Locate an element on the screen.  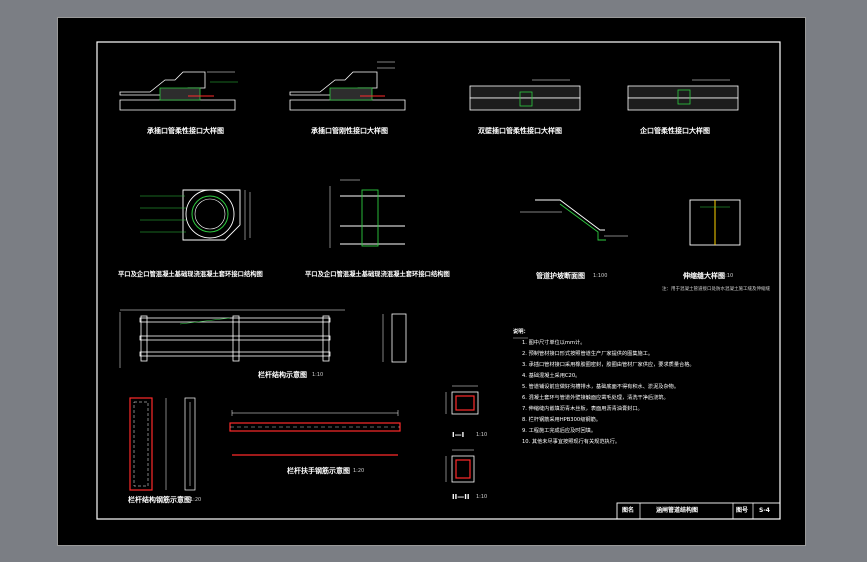
title-section-1: I—I is located at coordinates (458, 435).